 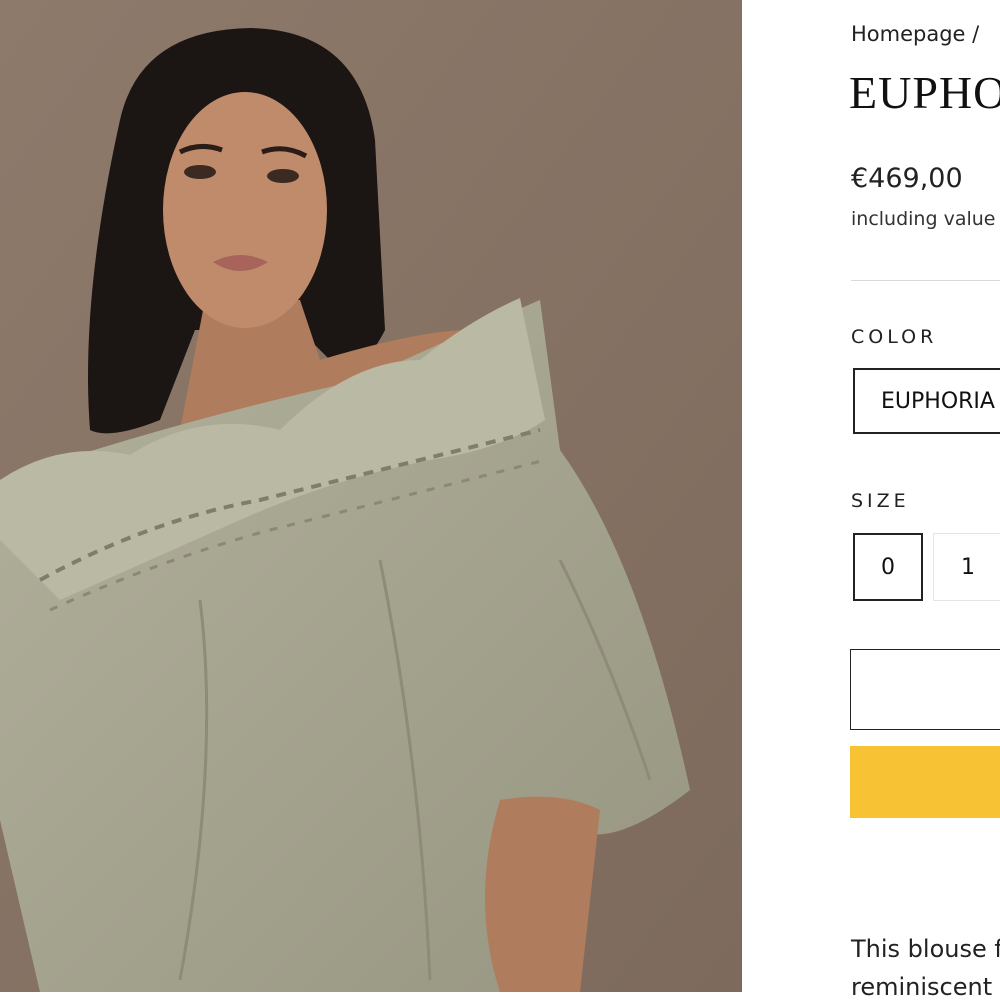 I want to click on color-selected-value: EUPHORIA, so click(x=938, y=401).